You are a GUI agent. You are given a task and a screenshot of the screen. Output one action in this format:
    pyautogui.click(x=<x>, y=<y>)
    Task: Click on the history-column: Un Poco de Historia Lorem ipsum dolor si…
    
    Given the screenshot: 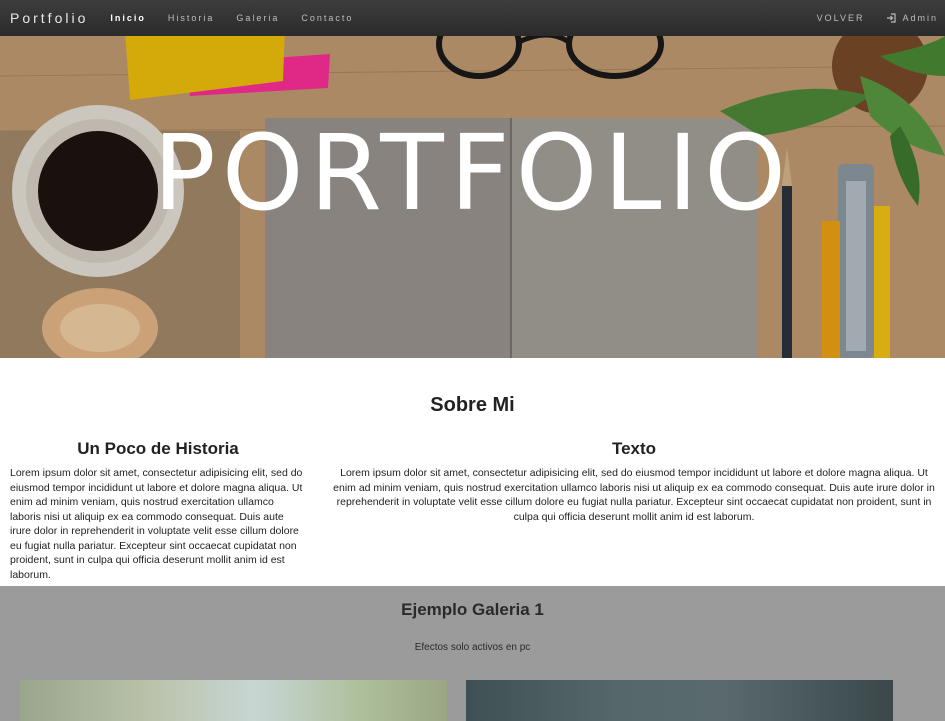 What is the action you would take?
    pyautogui.click(x=158, y=510)
    